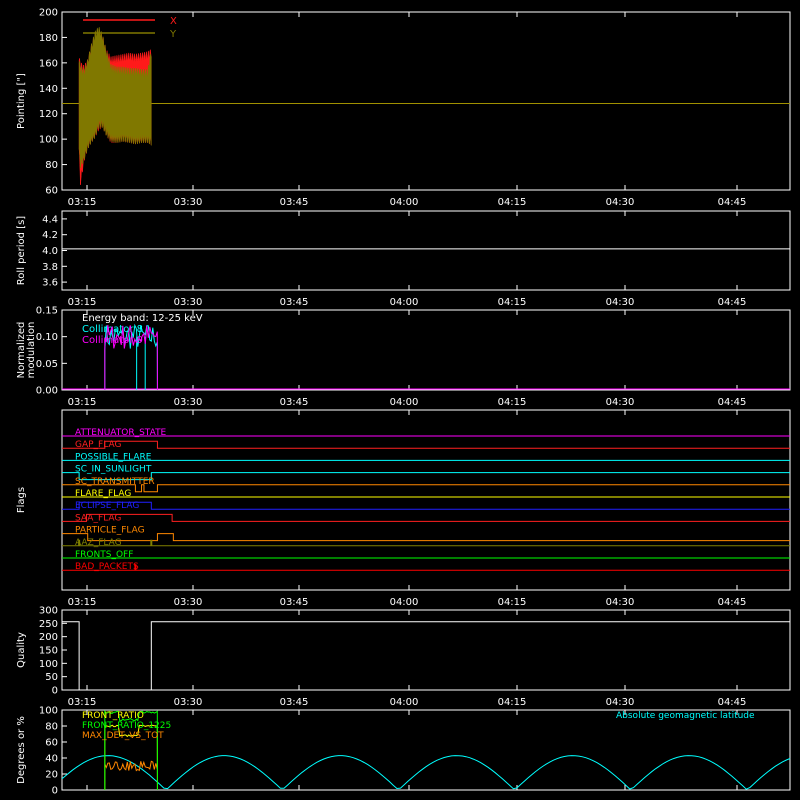  Describe the element at coordinates (115, 482) in the screenshot. I see `flag-label: SC_TRANSMITTER` at that location.